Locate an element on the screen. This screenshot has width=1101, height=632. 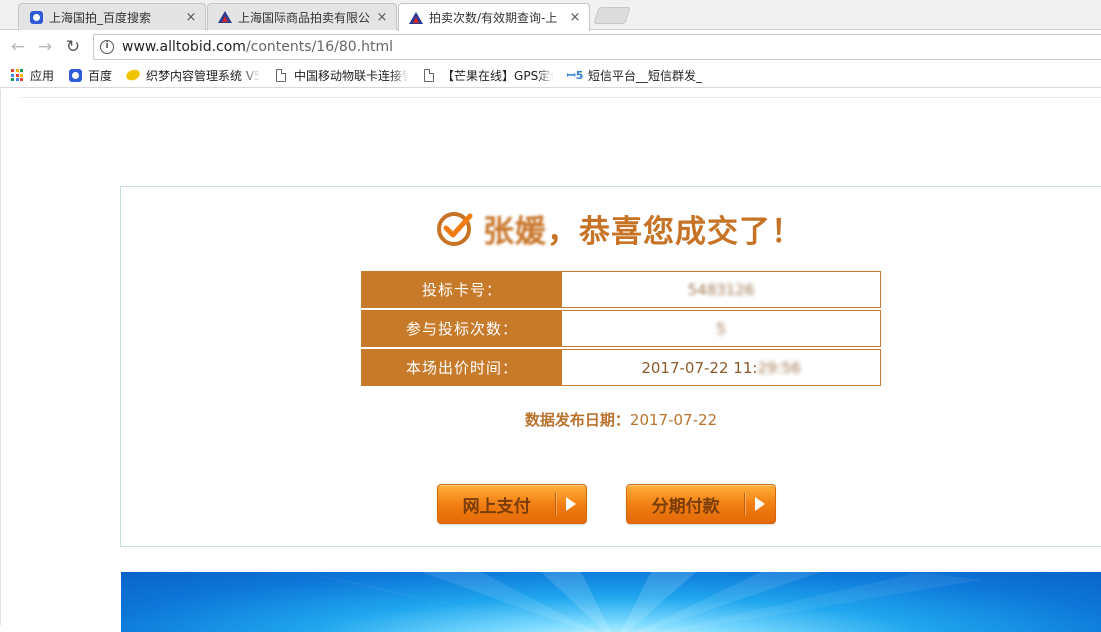
bid-count-label: 参与投标次数： is located at coordinates (462, 328).